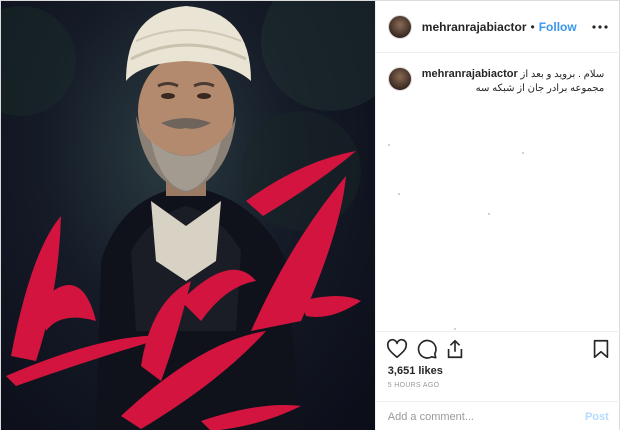  I want to click on caption-avatar, so click(399, 79).